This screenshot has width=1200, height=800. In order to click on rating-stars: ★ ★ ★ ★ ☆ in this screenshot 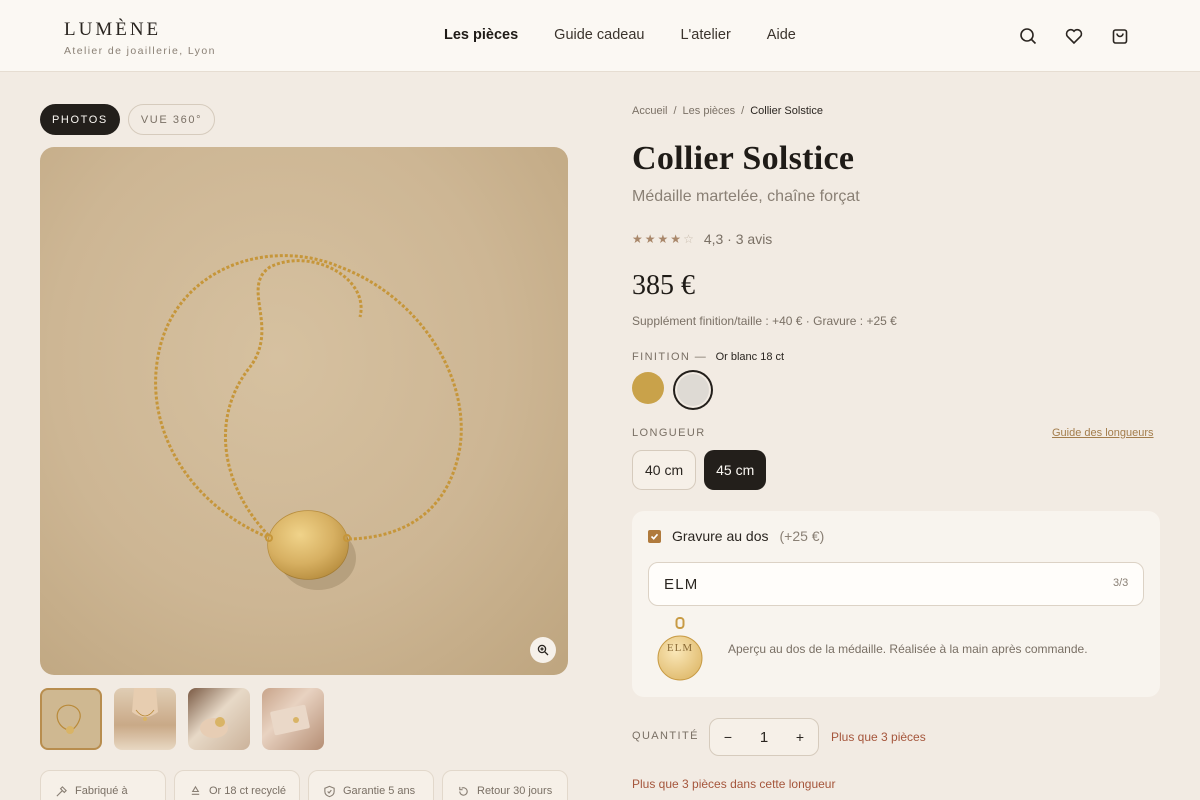, I will do `click(663, 239)`.